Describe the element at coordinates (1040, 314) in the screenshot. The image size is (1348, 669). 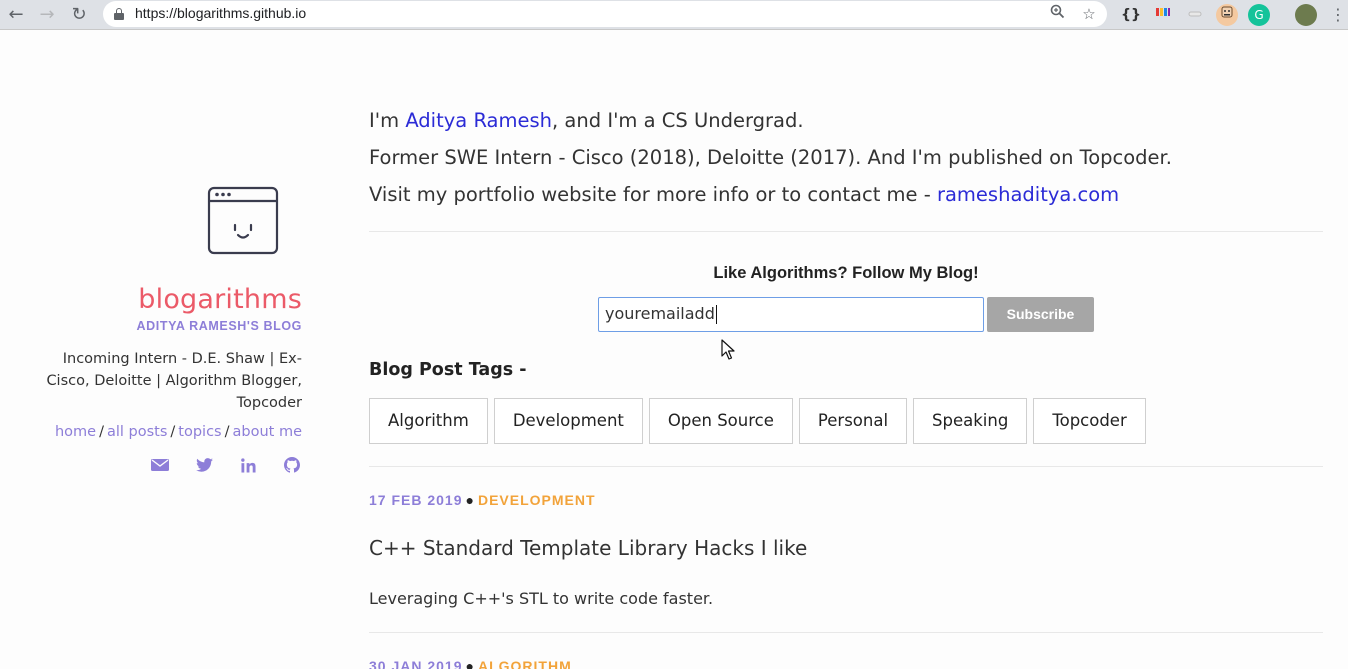
I see `subscribe-button: Subscribe` at that location.